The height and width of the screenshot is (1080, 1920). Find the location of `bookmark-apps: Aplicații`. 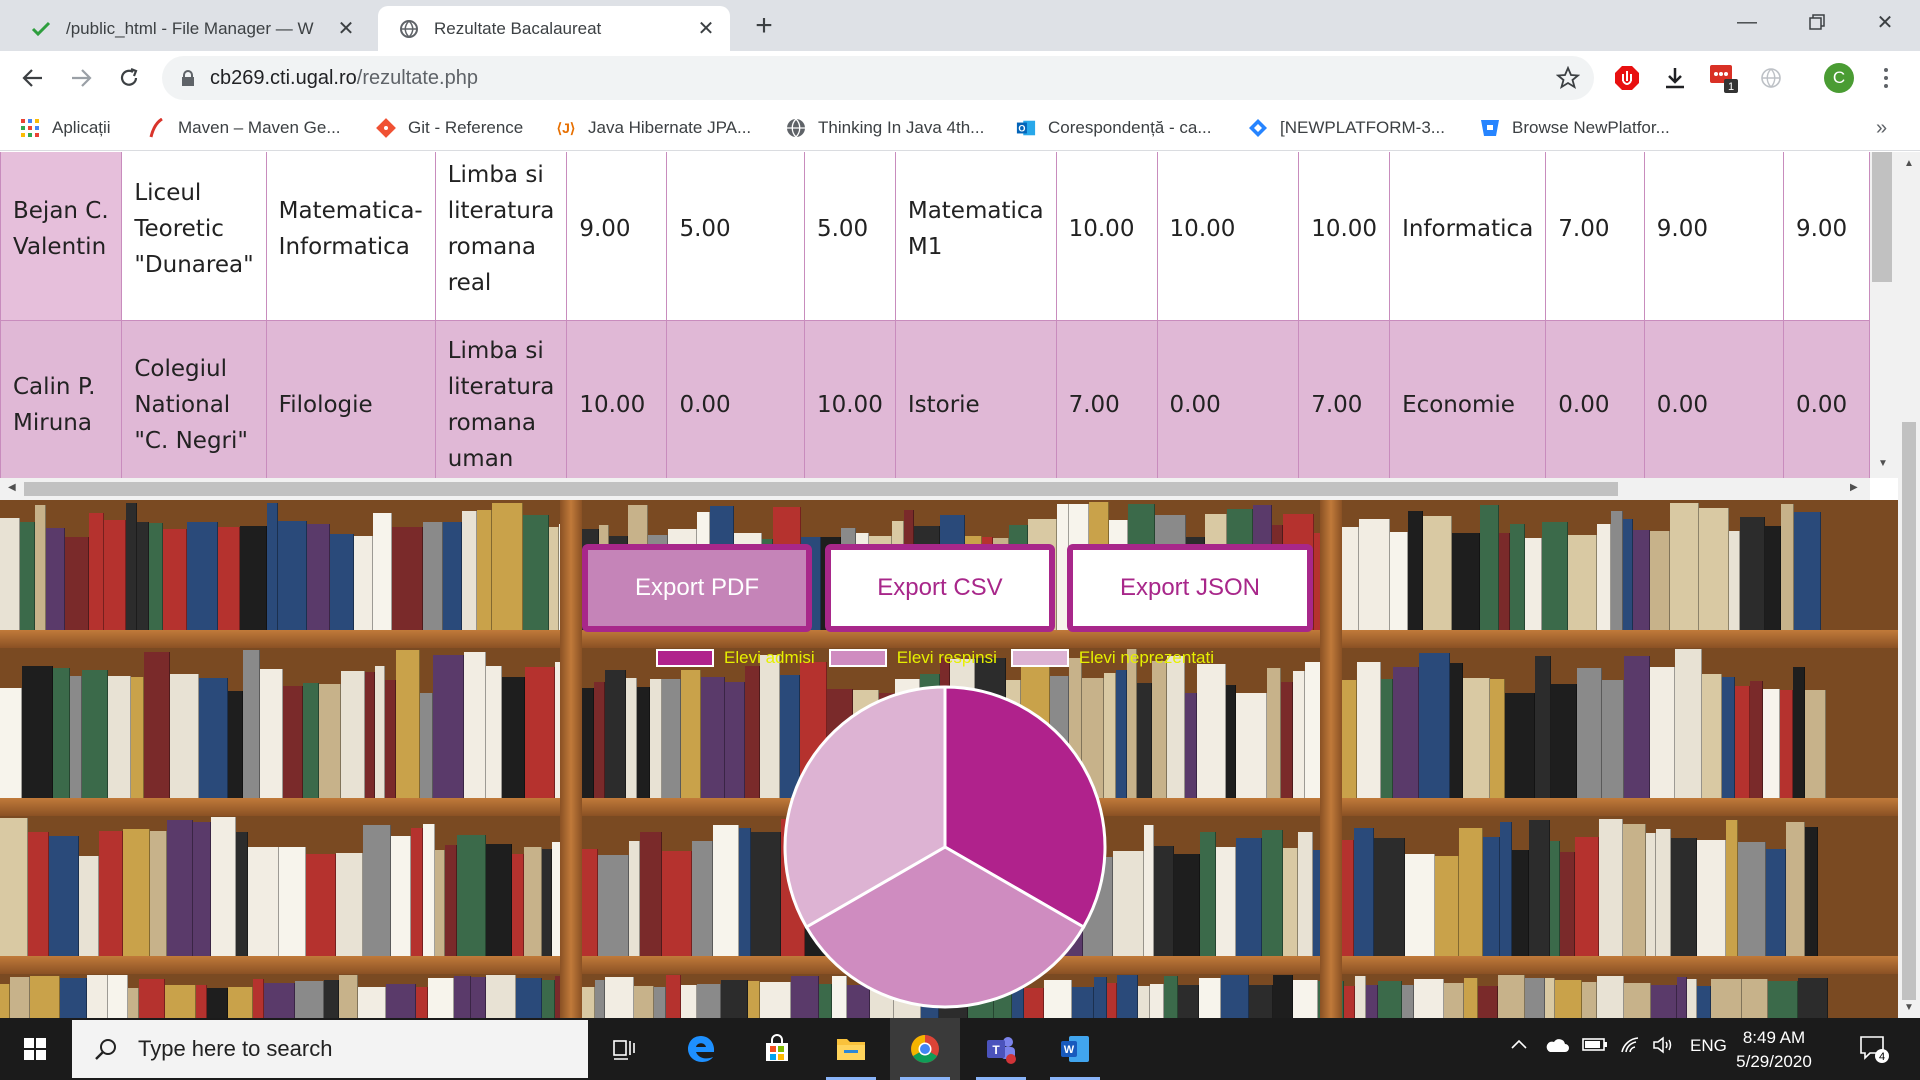

bookmark-apps: Aplicații is located at coordinates (65, 128).